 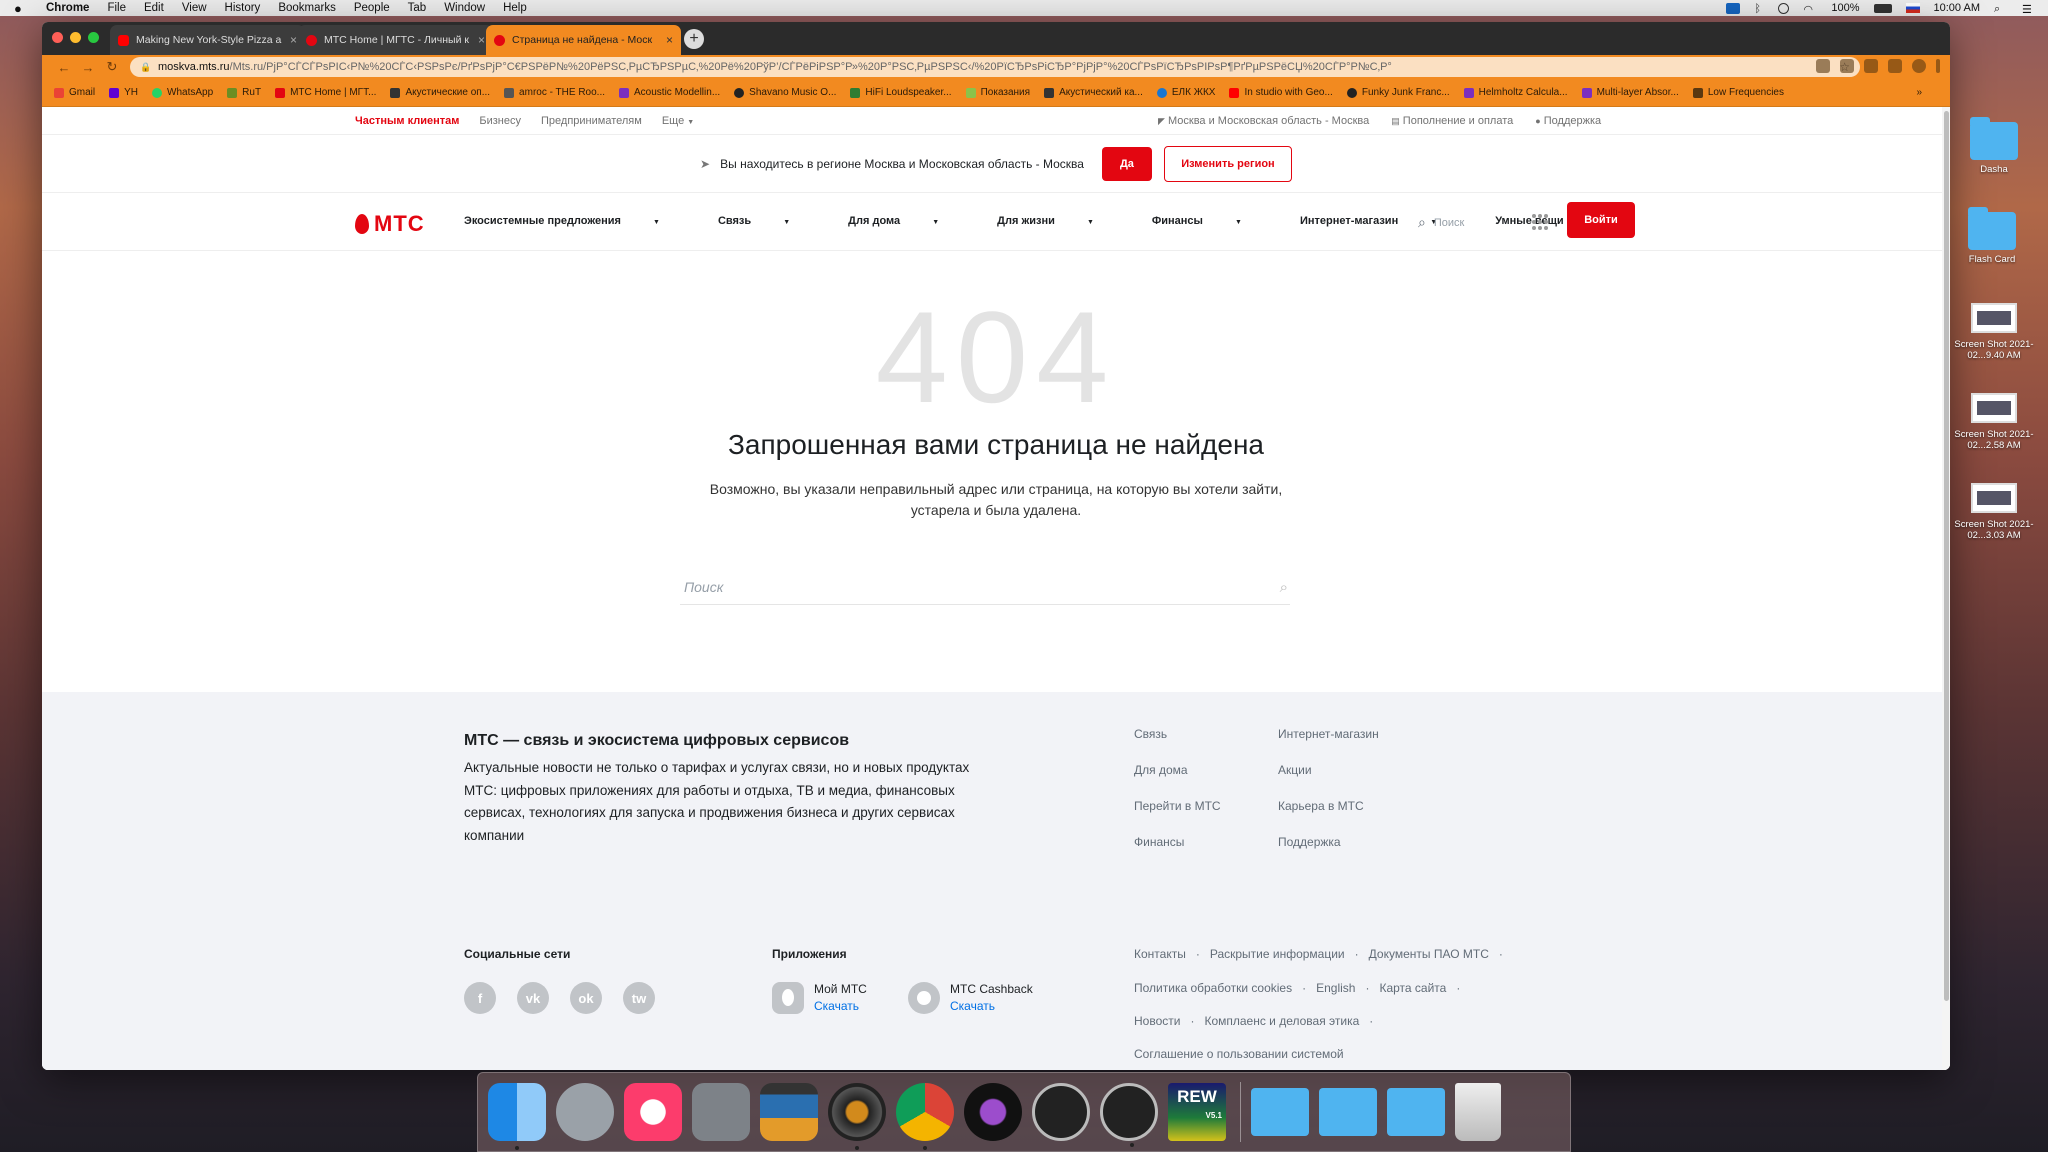 What do you see at coordinates (112, 67) in the screenshot?
I see `reload-icon: ↻` at bounding box center [112, 67].